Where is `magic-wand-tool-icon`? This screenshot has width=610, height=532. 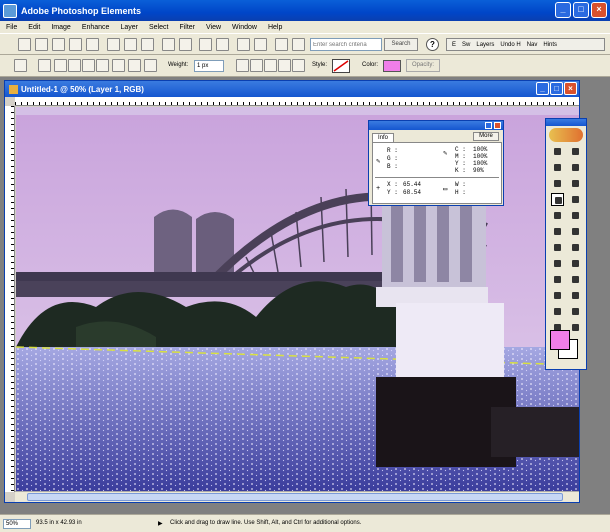 magic-wand-tool-icon is located at coordinates (575, 167).